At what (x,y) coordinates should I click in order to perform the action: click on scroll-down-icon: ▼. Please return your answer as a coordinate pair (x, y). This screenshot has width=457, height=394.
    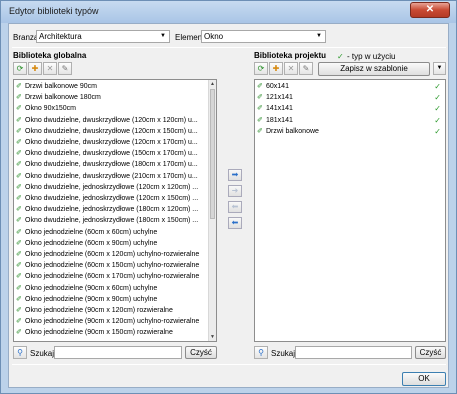
    Looking at the image, I should click on (212, 337).